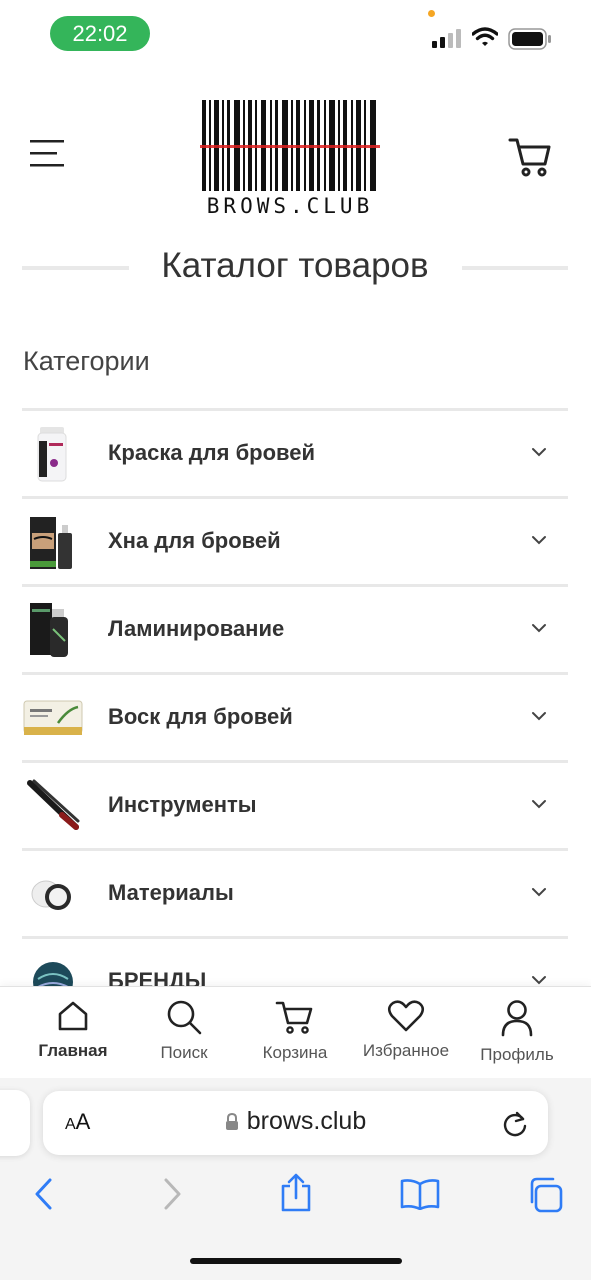  I want to click on url-text: brows.club, so click(306, 1121).